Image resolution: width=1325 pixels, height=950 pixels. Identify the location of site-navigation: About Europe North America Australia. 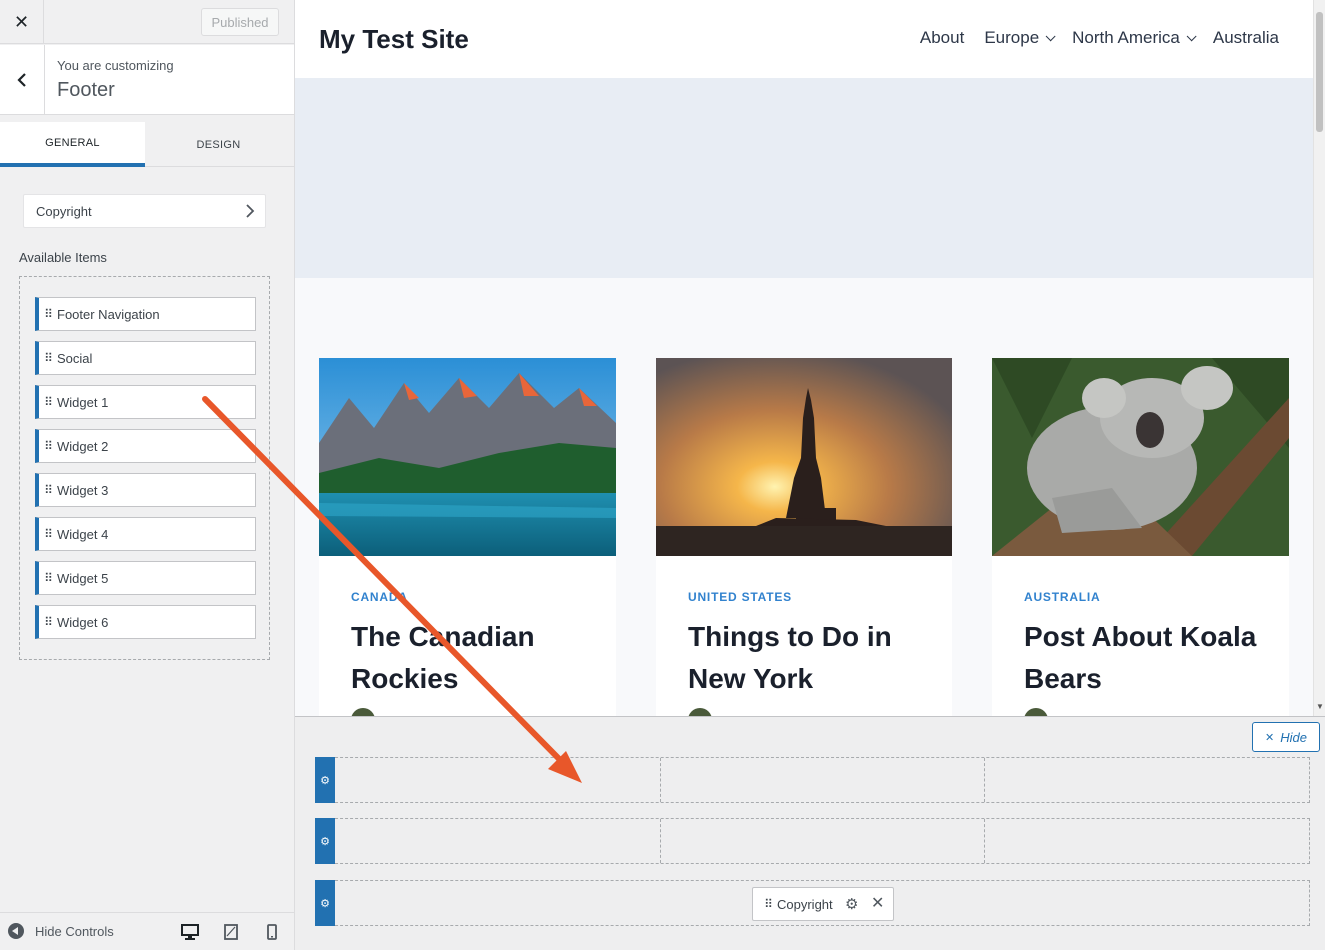
(1099, 38).